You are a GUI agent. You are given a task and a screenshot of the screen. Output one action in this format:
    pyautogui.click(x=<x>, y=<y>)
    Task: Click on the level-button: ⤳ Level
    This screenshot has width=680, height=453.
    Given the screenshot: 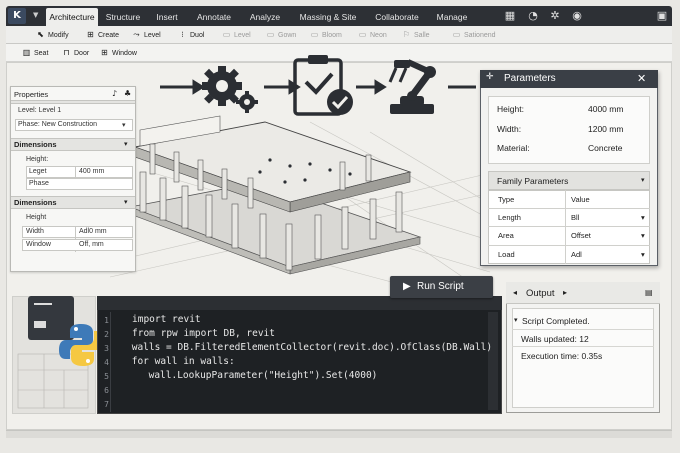 What is the action you would take?
    pyautogui.click(x=146, y=35)
    